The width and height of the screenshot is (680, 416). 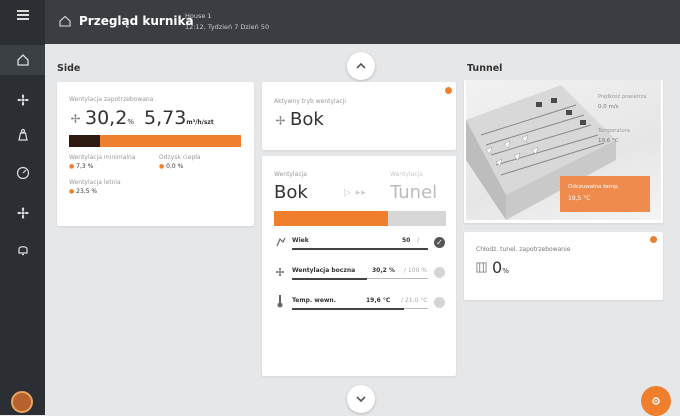 What do you see at coordinates (324, 270) in the screenshot?
I see `row-side-vent-label: Wentylacja boczna` at bounding box center [324, 270].